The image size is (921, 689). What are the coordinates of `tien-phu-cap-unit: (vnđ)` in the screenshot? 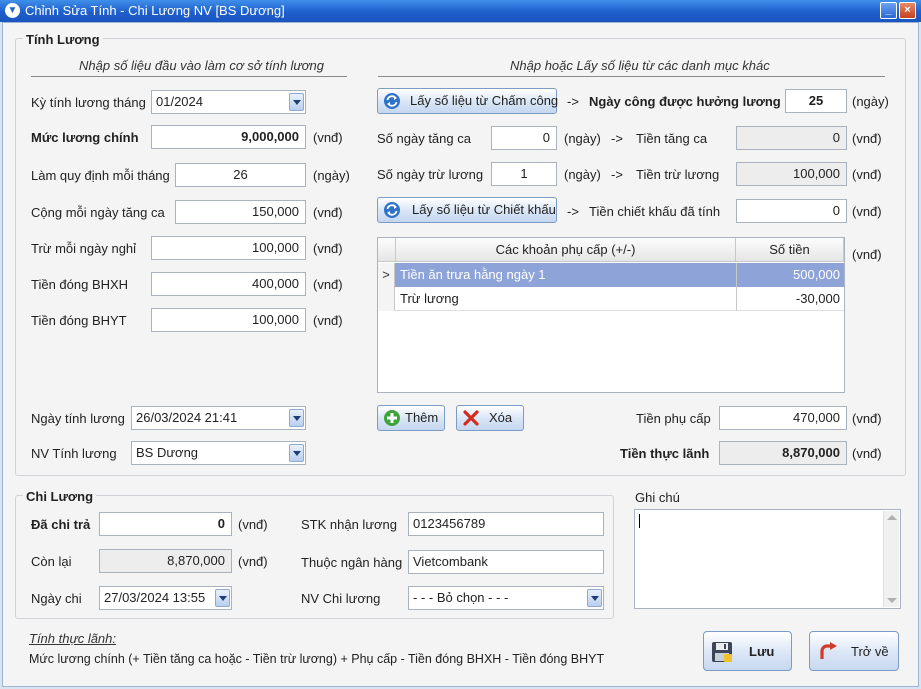 It's located at (867, 418).